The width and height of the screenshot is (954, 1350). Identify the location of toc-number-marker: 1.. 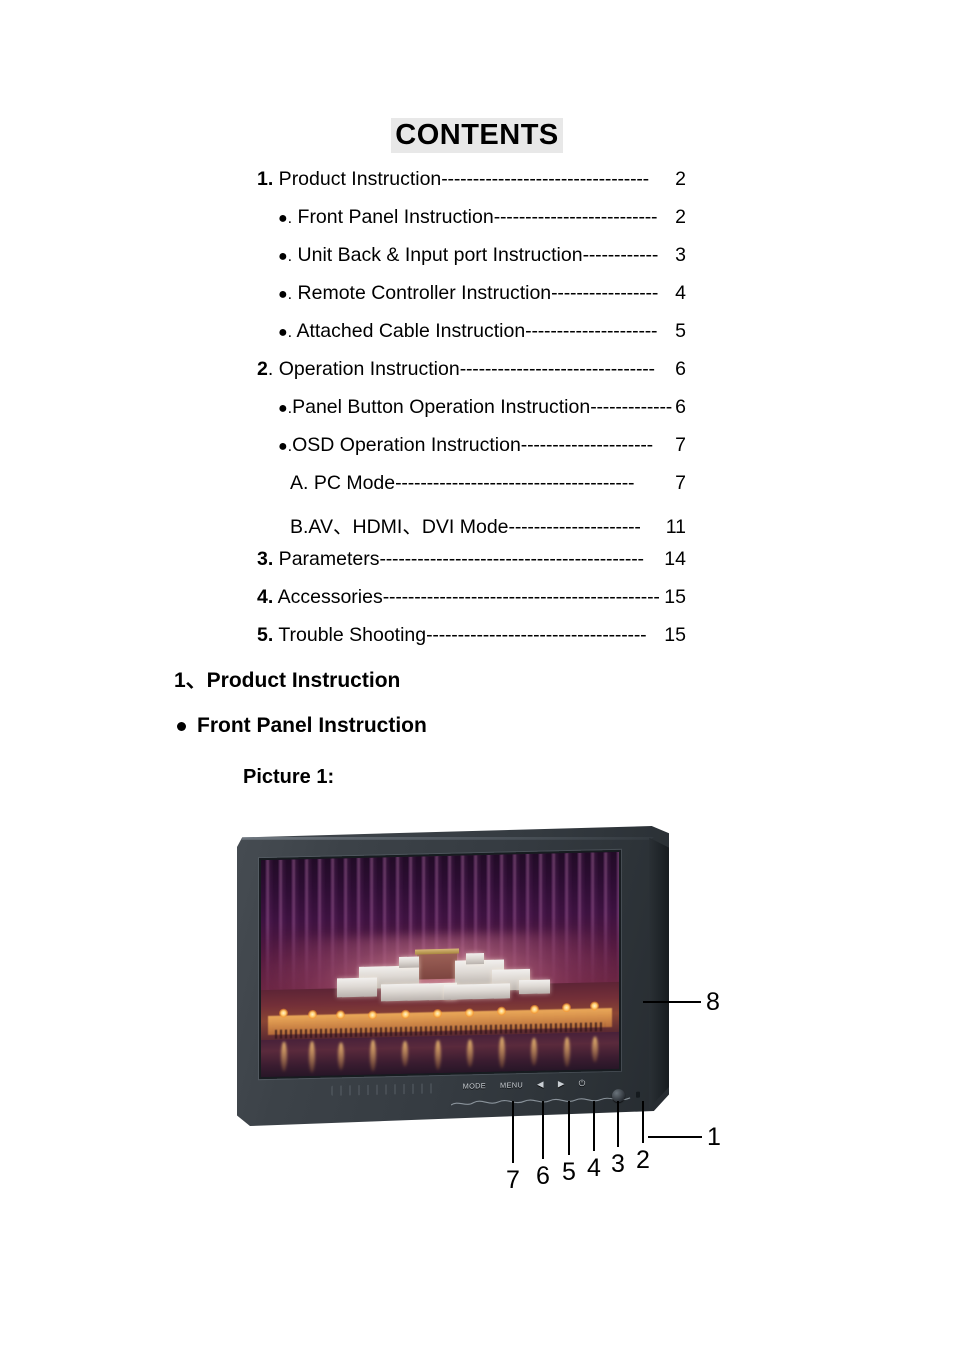
(265, 179).